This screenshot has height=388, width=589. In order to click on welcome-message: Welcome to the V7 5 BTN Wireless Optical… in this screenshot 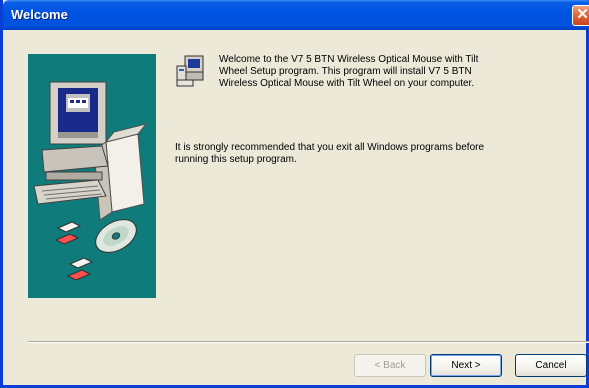, I will do `click(349, 71)`.